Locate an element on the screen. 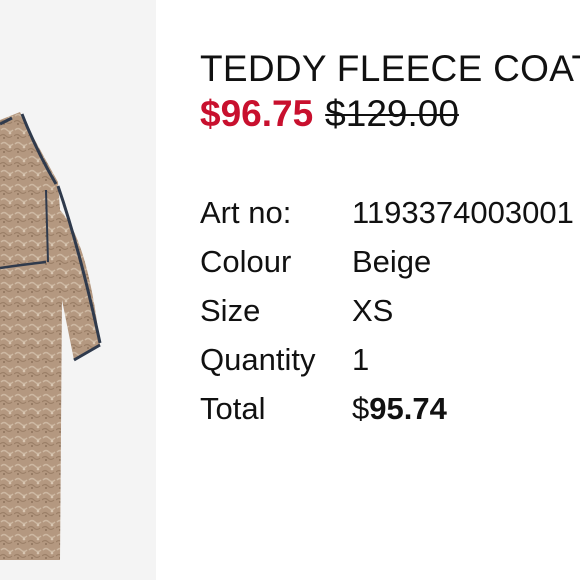 This screenshot has height=580, width=580. spec-row-total: Total $95.74 is located at coordinates (390, 408).